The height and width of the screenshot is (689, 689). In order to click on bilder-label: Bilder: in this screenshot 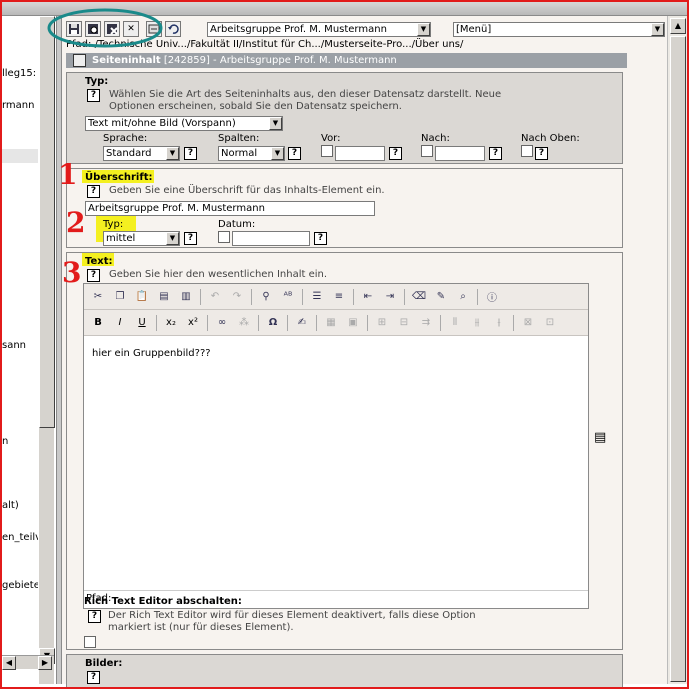, I will do `click(104, 663)`.